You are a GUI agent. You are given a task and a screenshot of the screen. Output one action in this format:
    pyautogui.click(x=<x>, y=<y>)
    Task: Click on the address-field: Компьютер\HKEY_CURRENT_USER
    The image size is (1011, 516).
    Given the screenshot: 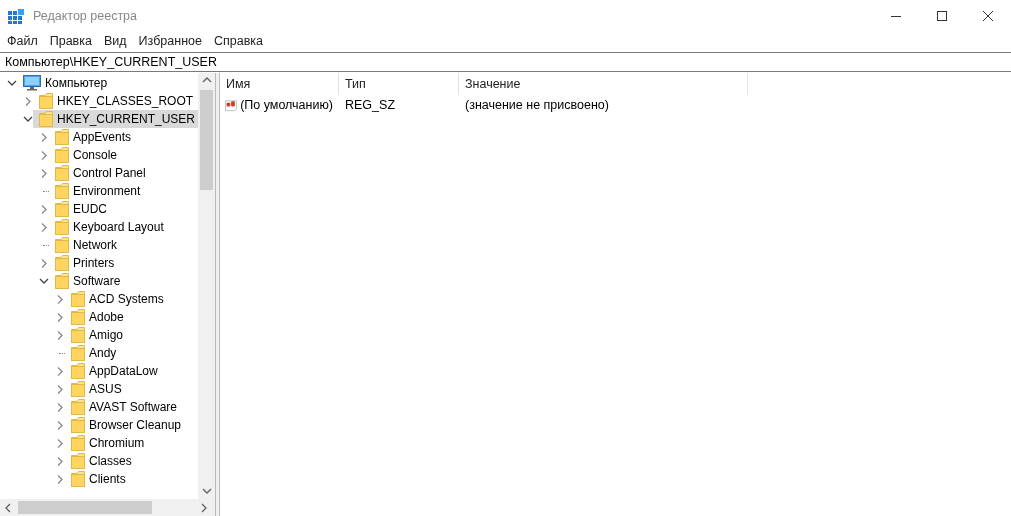 What is the action you would take?
    pyautogui.click(x=505, y=62)
    